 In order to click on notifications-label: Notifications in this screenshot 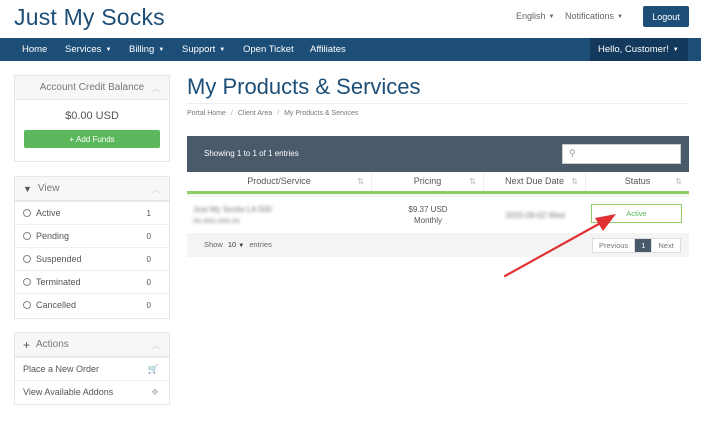, I will do `click(590, 16)`.